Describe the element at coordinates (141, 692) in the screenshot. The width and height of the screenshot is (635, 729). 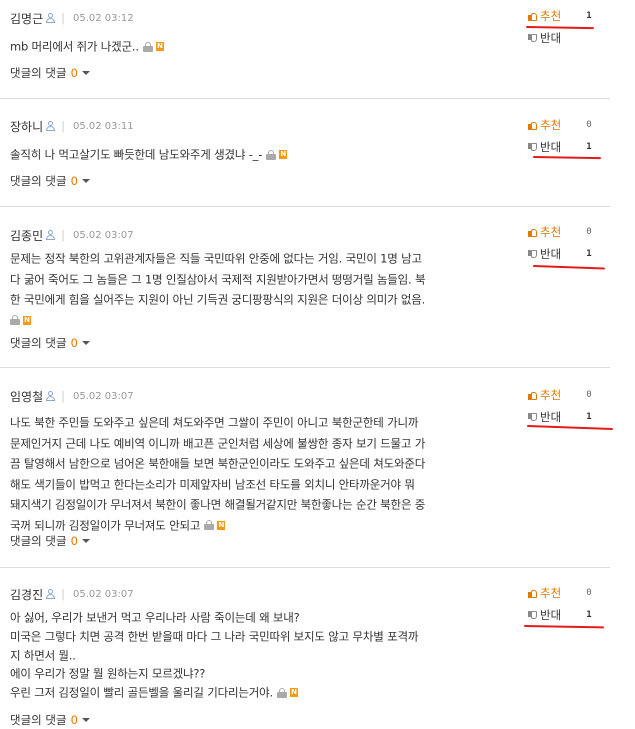
I see `comment-line: 우린 그저 김정일이 빨리 골든벨을 울리길 기다리는거야.` at that location.